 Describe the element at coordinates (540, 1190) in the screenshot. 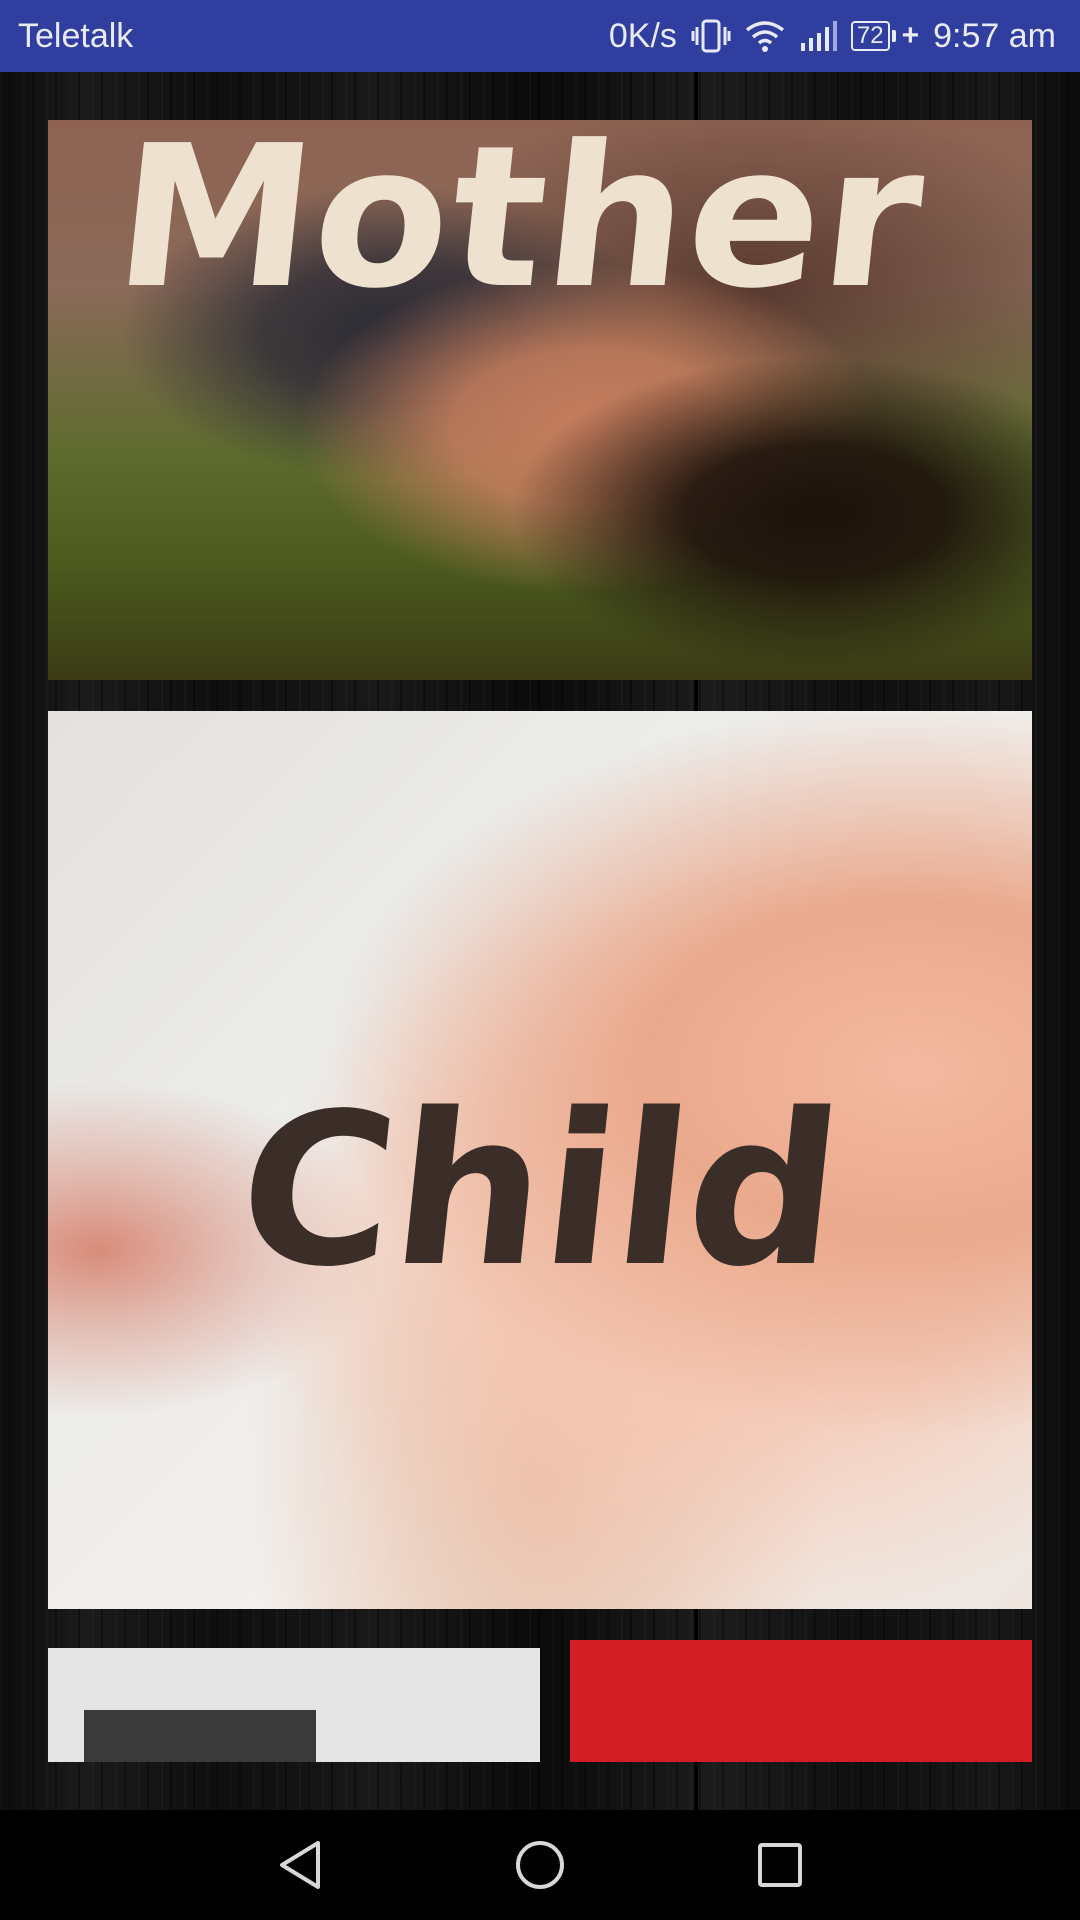

I see `child-card-label: Child` at that location.